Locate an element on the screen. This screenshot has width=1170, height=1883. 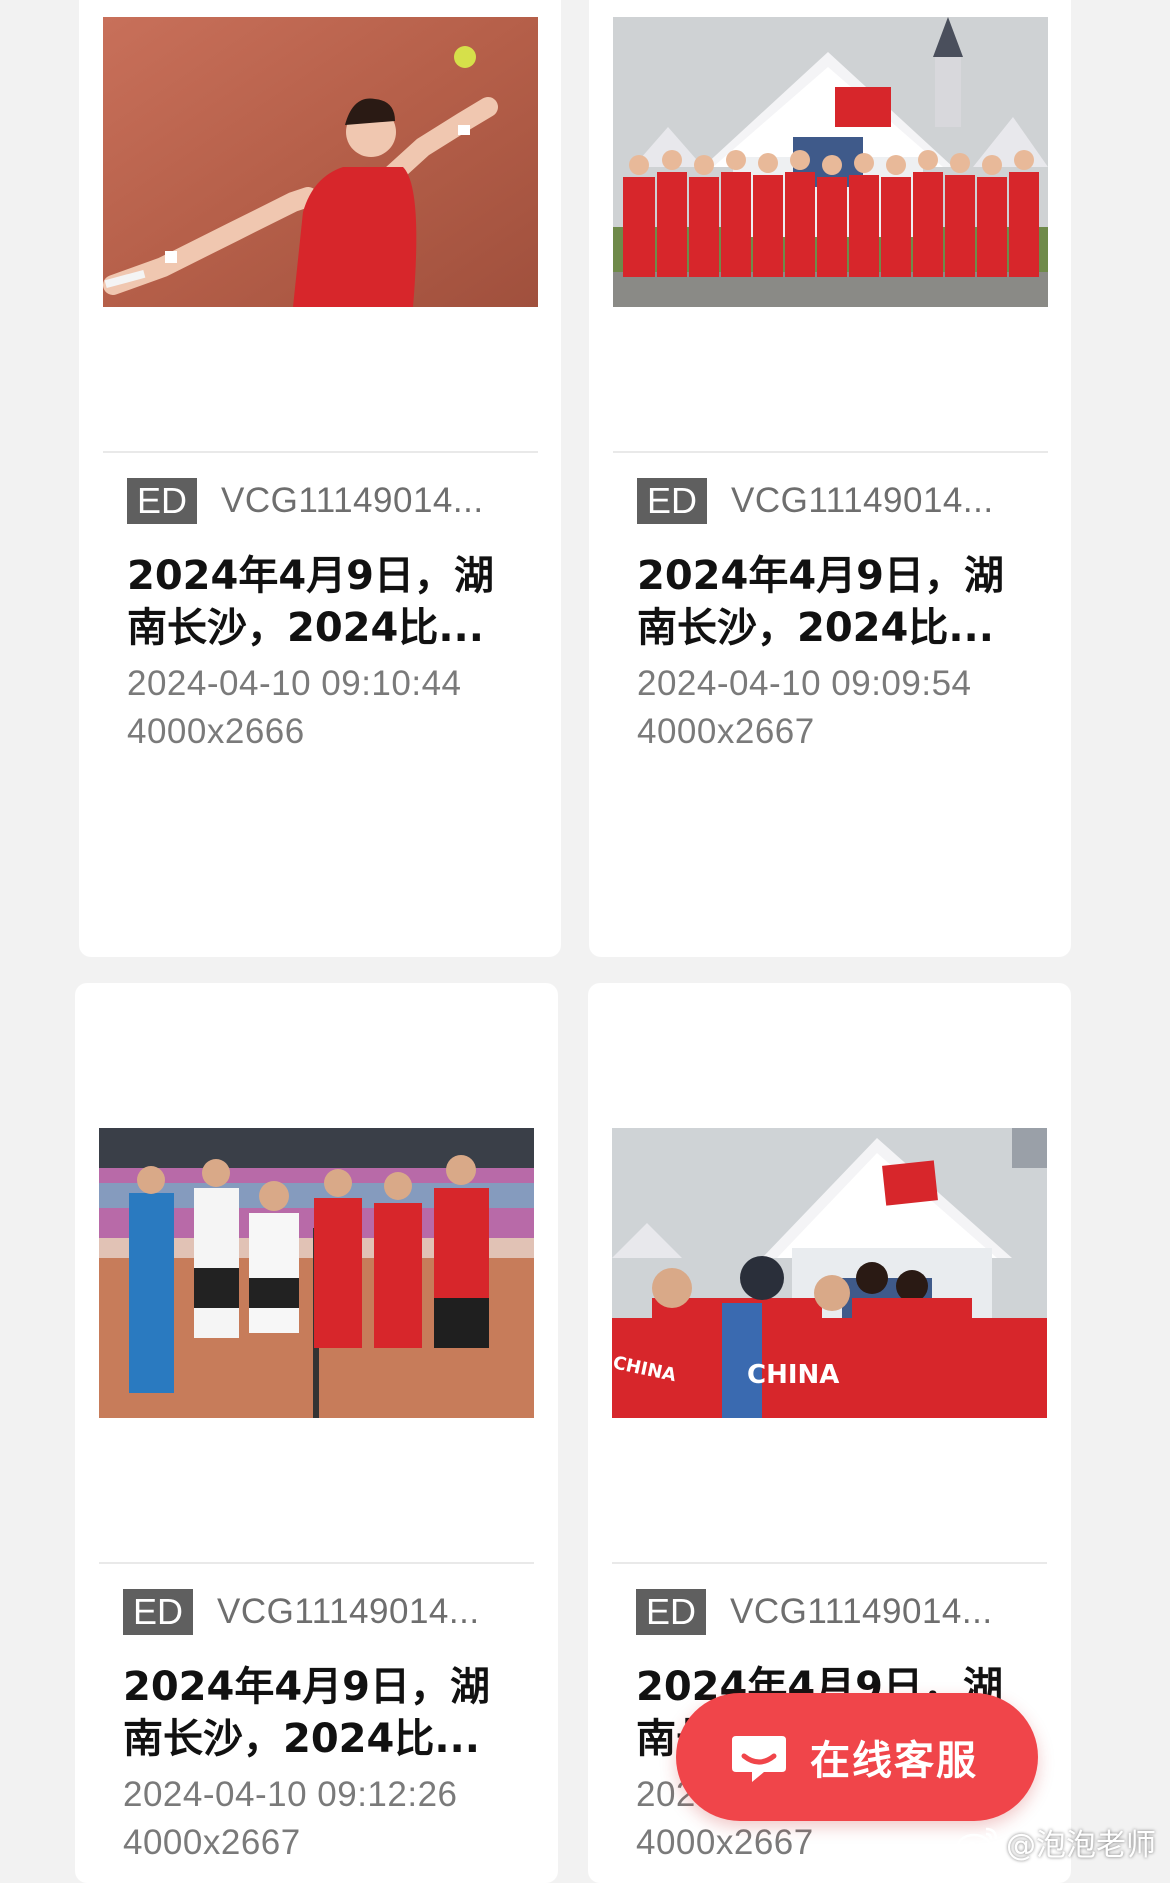
tennis-serve-image is located at coordinates (320, 162).